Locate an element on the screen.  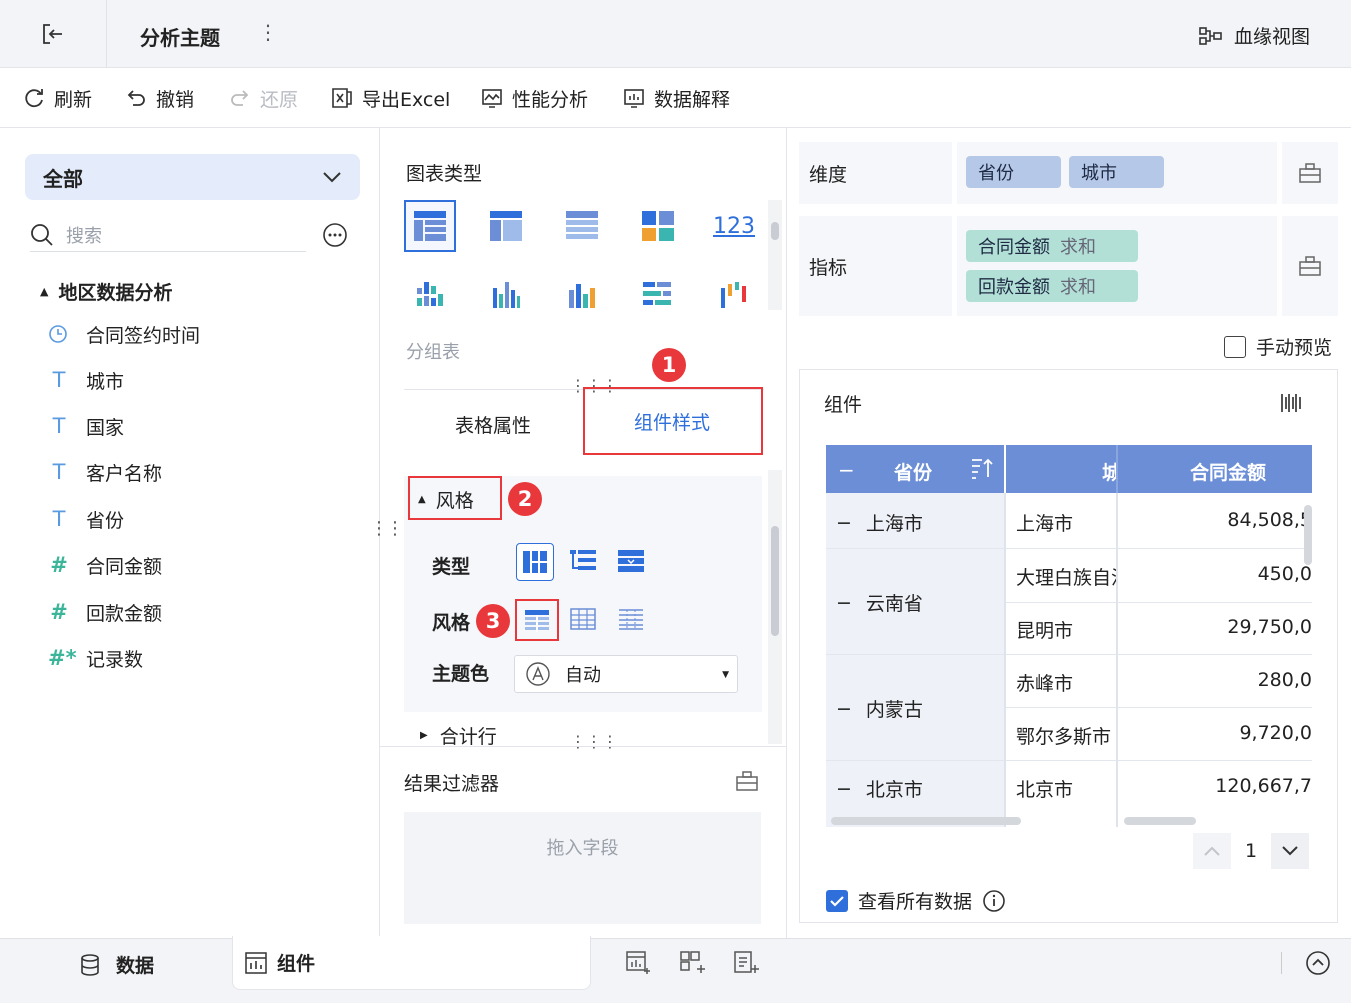
number-field-icon: # is located at coordinates (59, 612).